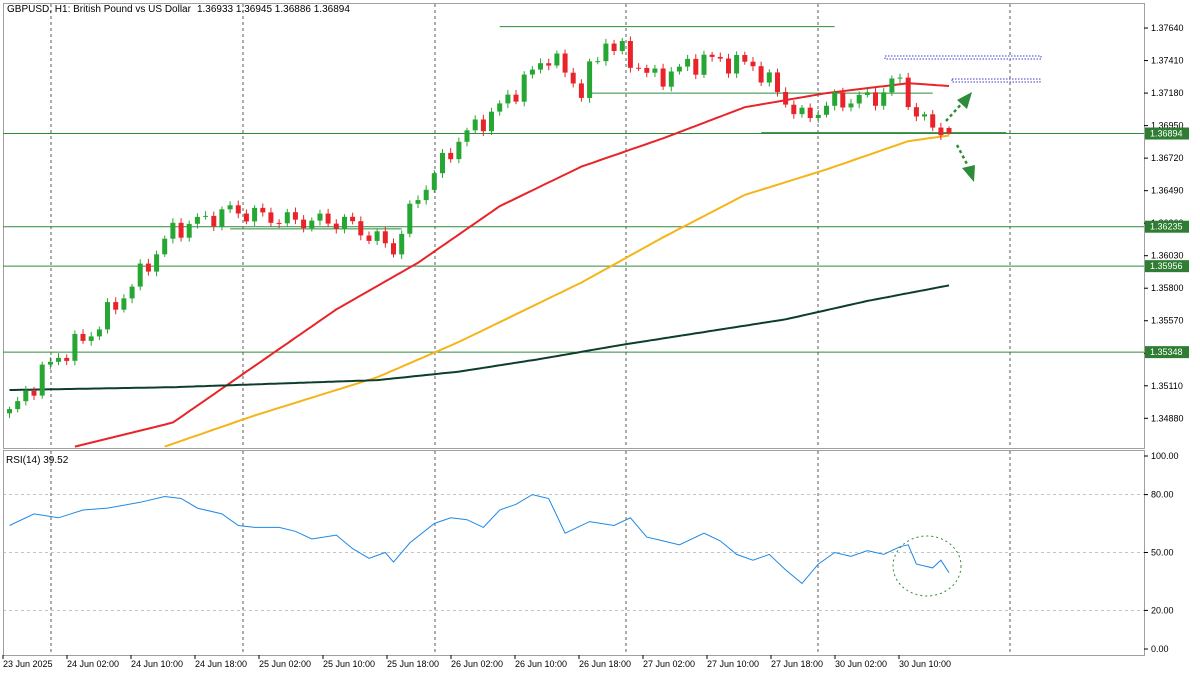 The image size is (1200, 675). What do you see at coordinates (1167, 288) in the screenshot?
I see `price-tick-label: 1.35800` at bounding box center [1167, 288].